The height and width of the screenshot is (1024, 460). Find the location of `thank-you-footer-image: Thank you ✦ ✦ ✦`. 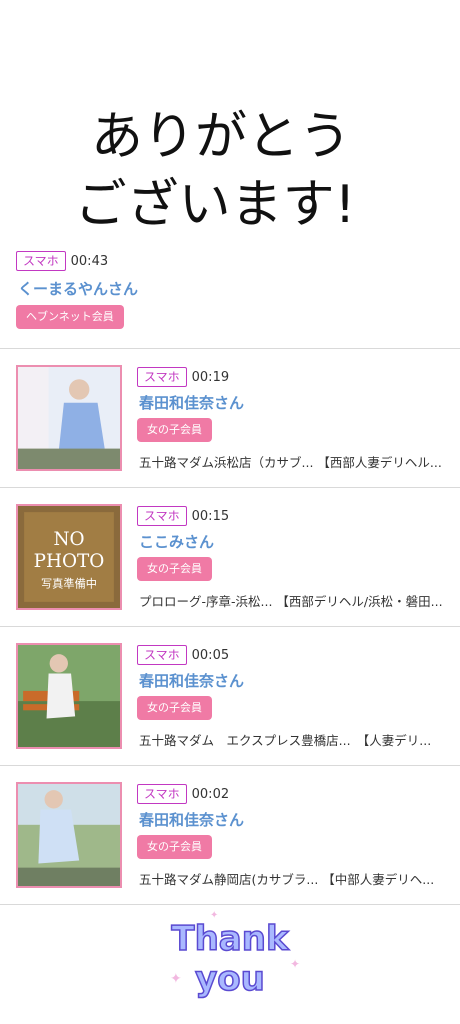

thank-you-footer-image: Thank you ✦ ✦ ✦ is located at coordinates (230, 958).